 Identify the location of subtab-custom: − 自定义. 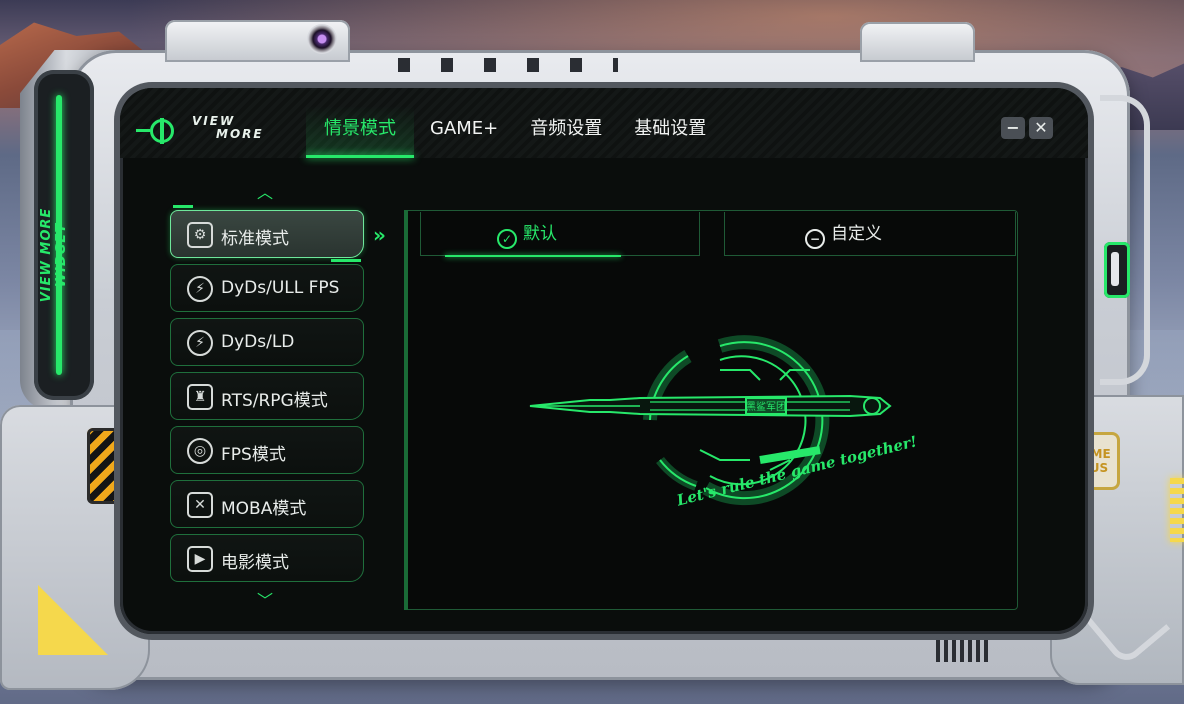
(870, 234).